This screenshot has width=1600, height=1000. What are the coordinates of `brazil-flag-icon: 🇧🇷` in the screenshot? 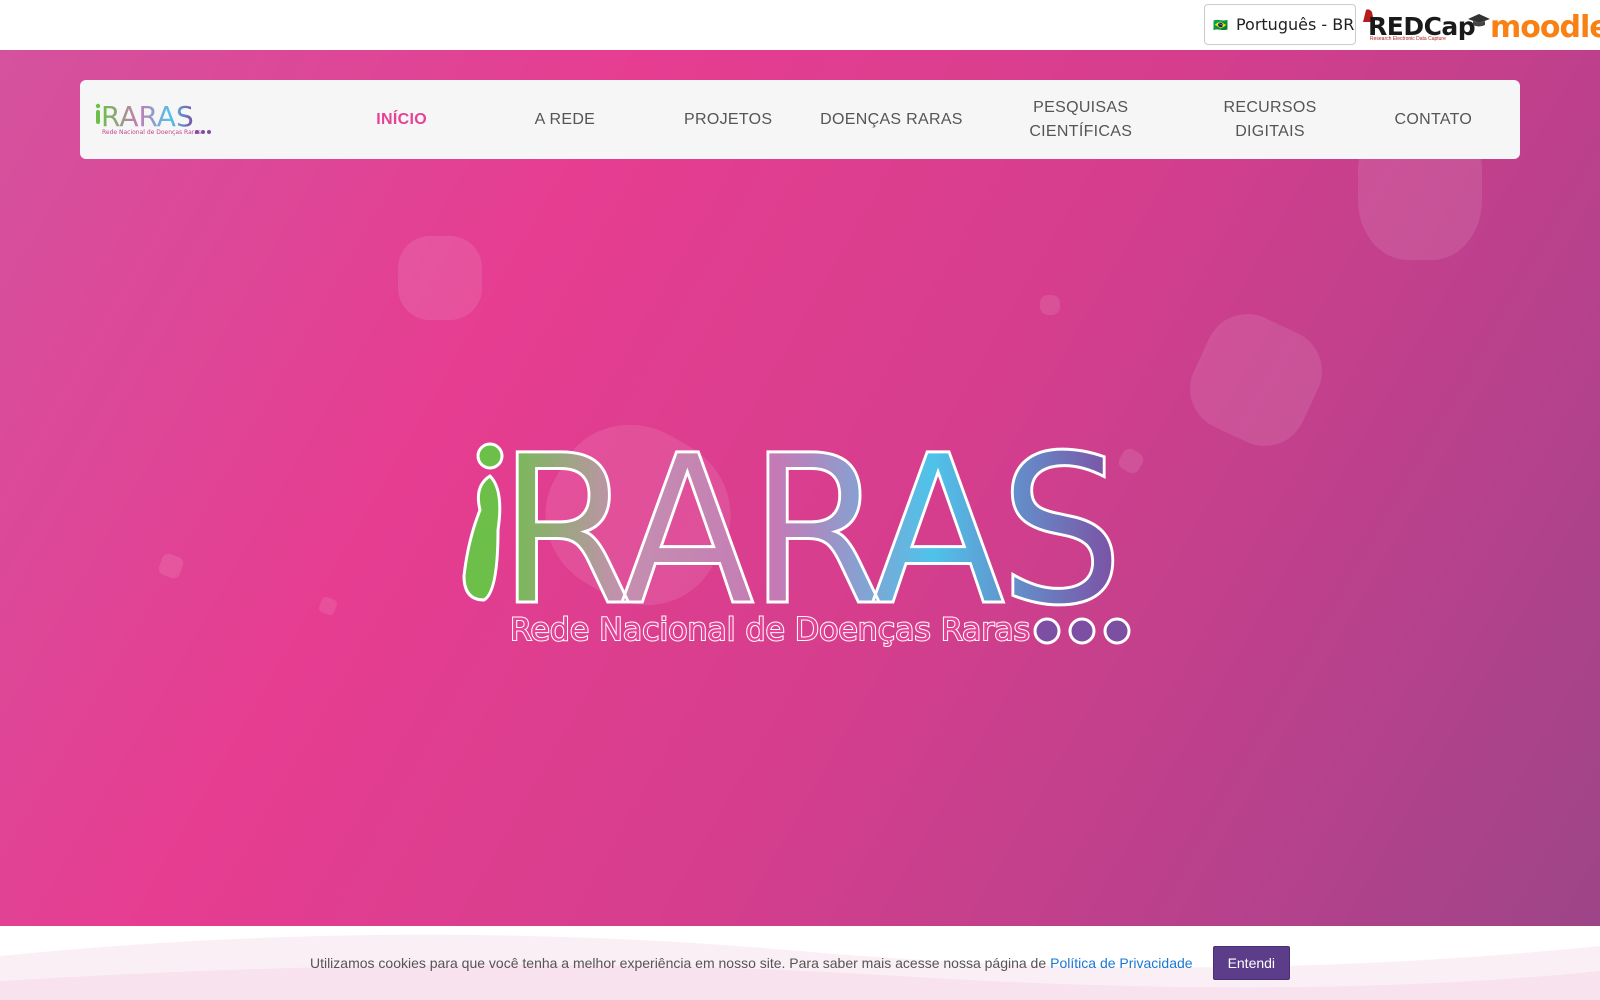 It's located at (1220, 24).